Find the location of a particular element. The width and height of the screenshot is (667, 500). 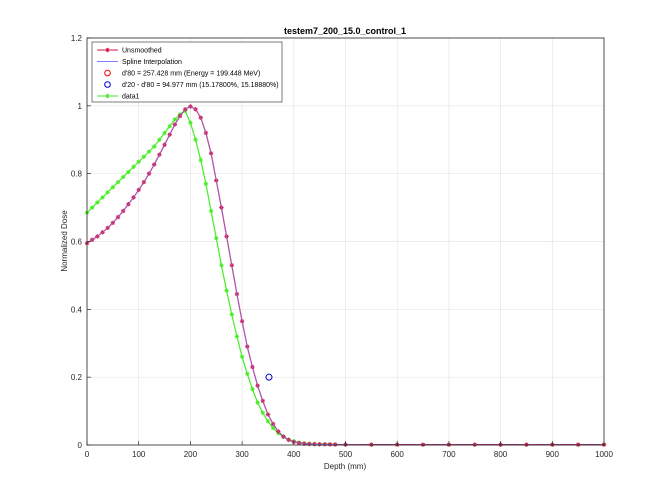

y-axis-label: Normalized Dose is located at coordinates (64, 241).